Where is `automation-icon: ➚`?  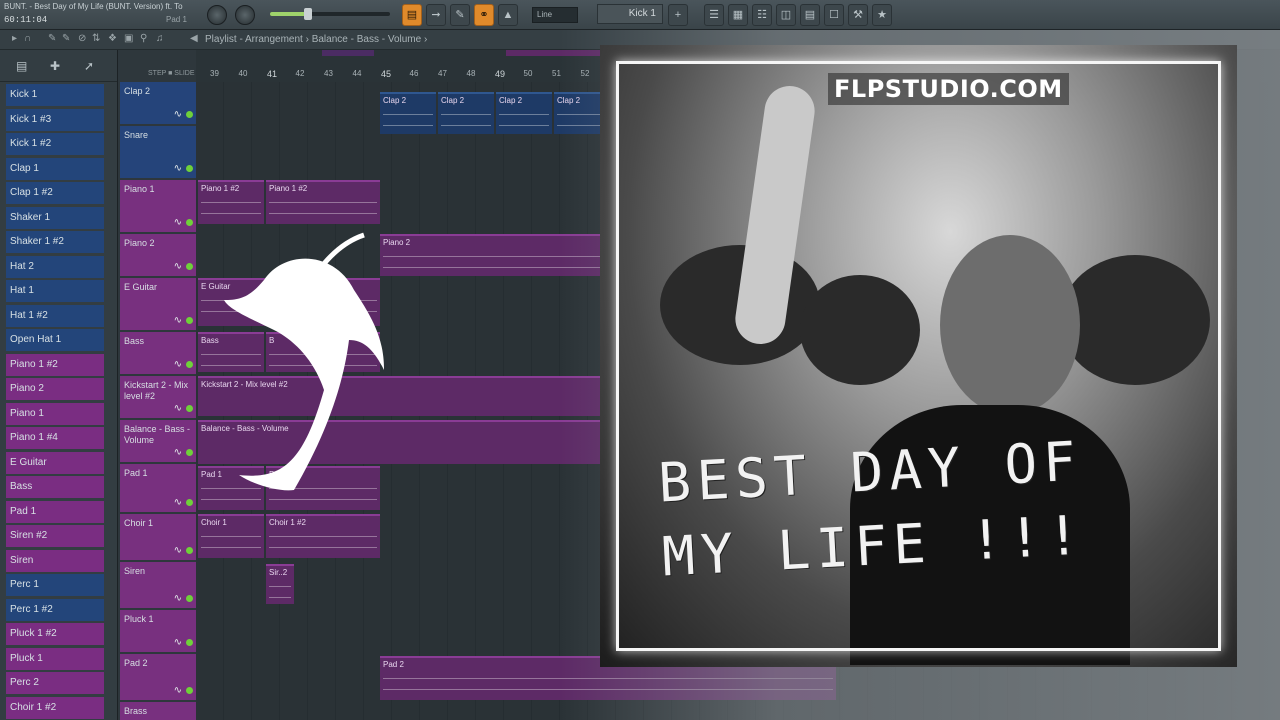 automation-icon: ➚ is located at coordinates (89, 66).